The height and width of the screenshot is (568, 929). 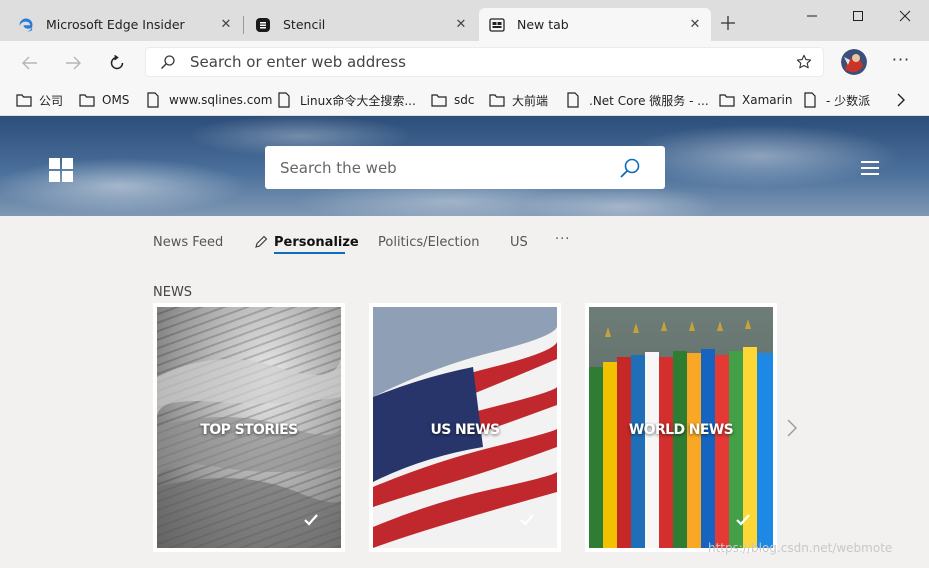 I want to click on close-window-button, so click(x=905, y=16).